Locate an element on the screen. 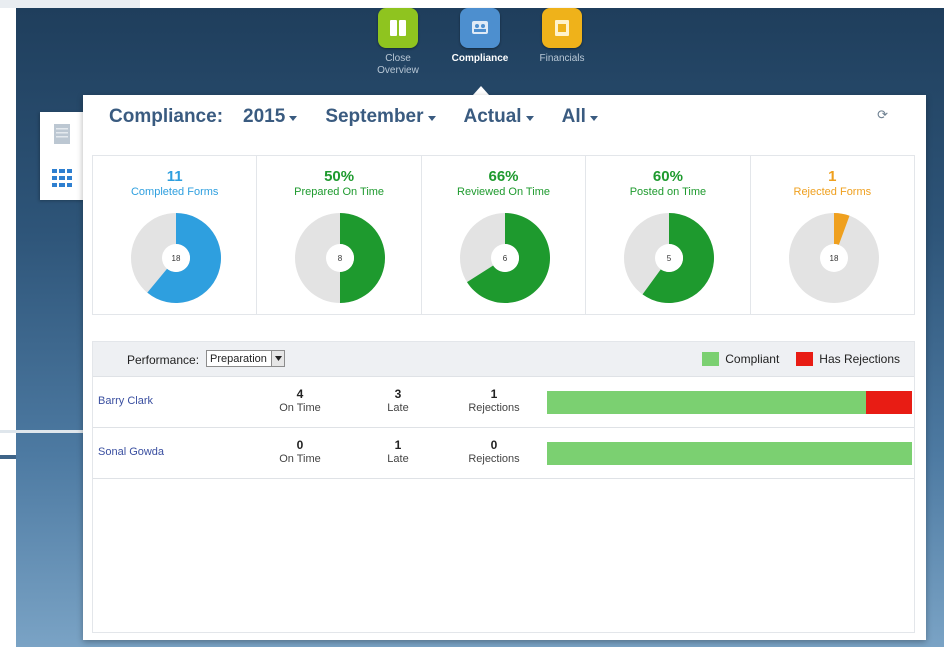 This screenshot has width=944, height=647. stat-value: 4 is located at coordinates (300, 394).